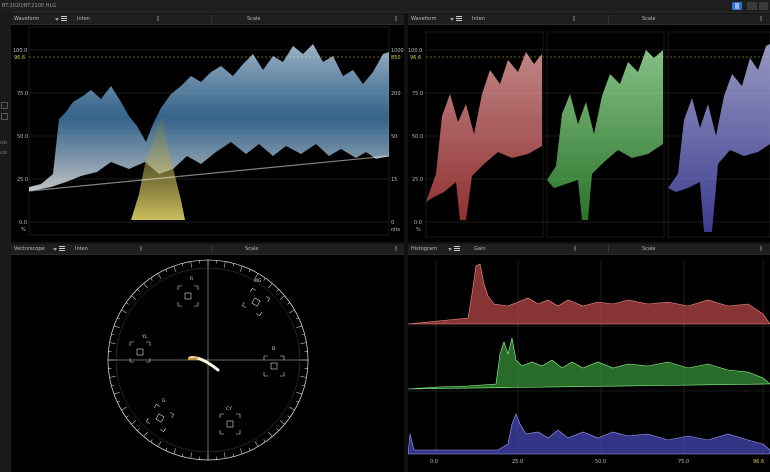 This screenshot has width=770, height=472. What do you see at coordinates (415, 58) in the screenshot?
I see `tick-left-96: 96.6` at bounding box center [415, 58].